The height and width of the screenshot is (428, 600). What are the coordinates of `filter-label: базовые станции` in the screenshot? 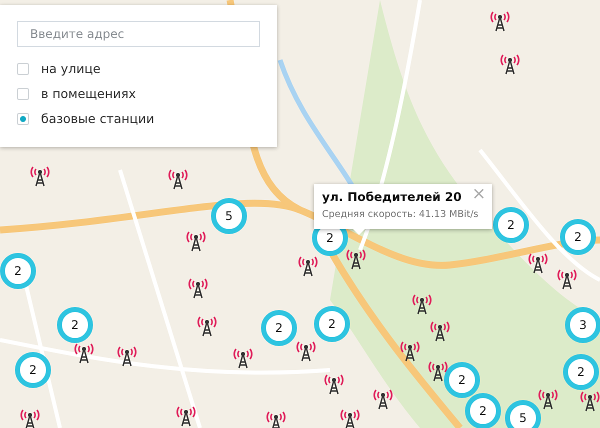 It's located at (97, 118).